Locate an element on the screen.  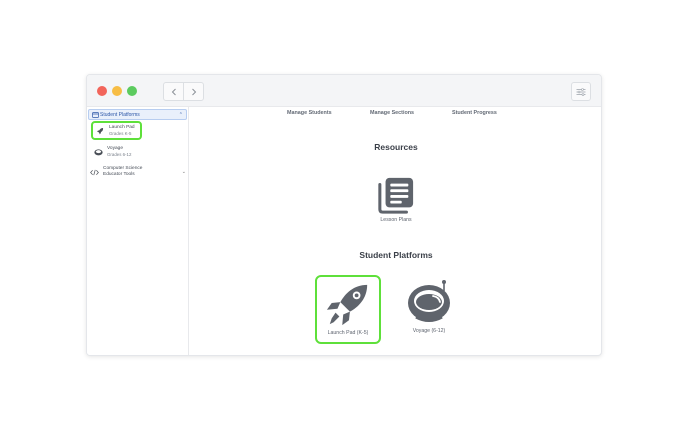
sidebar-item-subtitle: Grades 6-12 is located at coordinates (119, 154).